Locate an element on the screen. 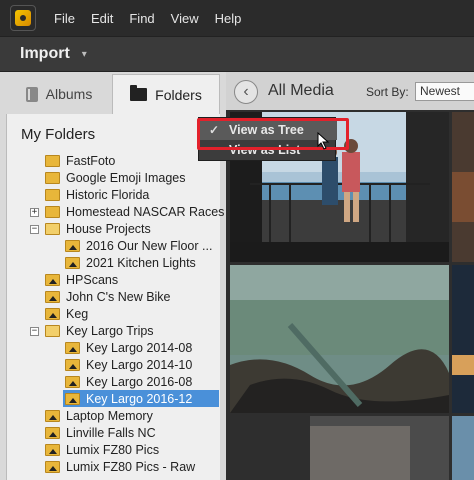 The width and height of the screenshot is (474, 480). tree-item: Homestead NASCAR Races is located at coordinates (134, 211).